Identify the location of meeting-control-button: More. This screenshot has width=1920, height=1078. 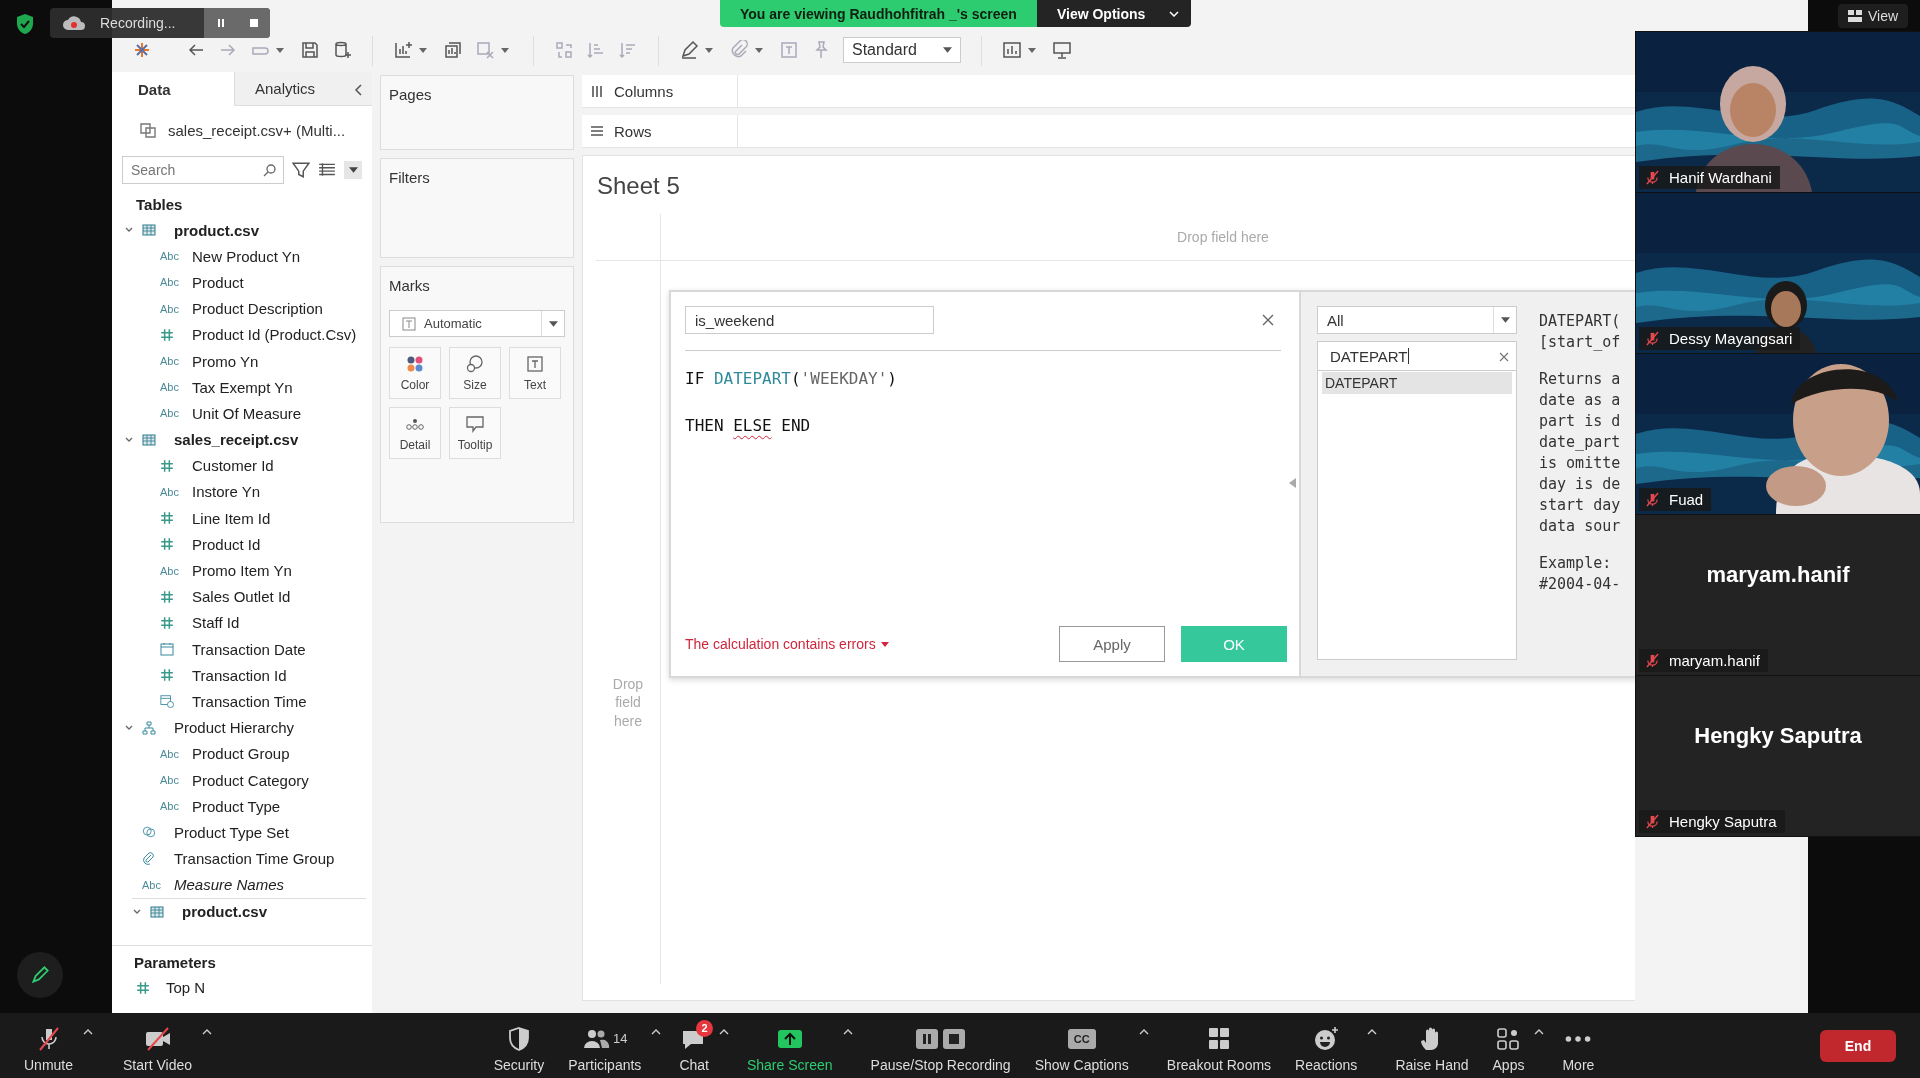
(1578, 1045).